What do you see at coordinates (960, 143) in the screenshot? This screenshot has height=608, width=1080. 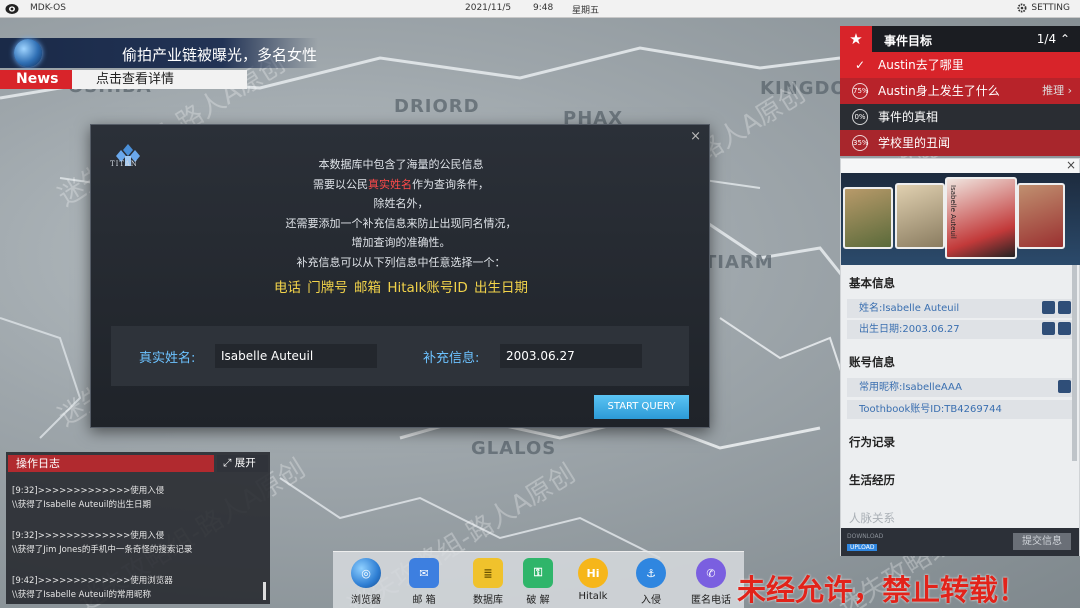 I see `goal-item: 35% 学校里的丑闻` at bounding box center [960, 143].